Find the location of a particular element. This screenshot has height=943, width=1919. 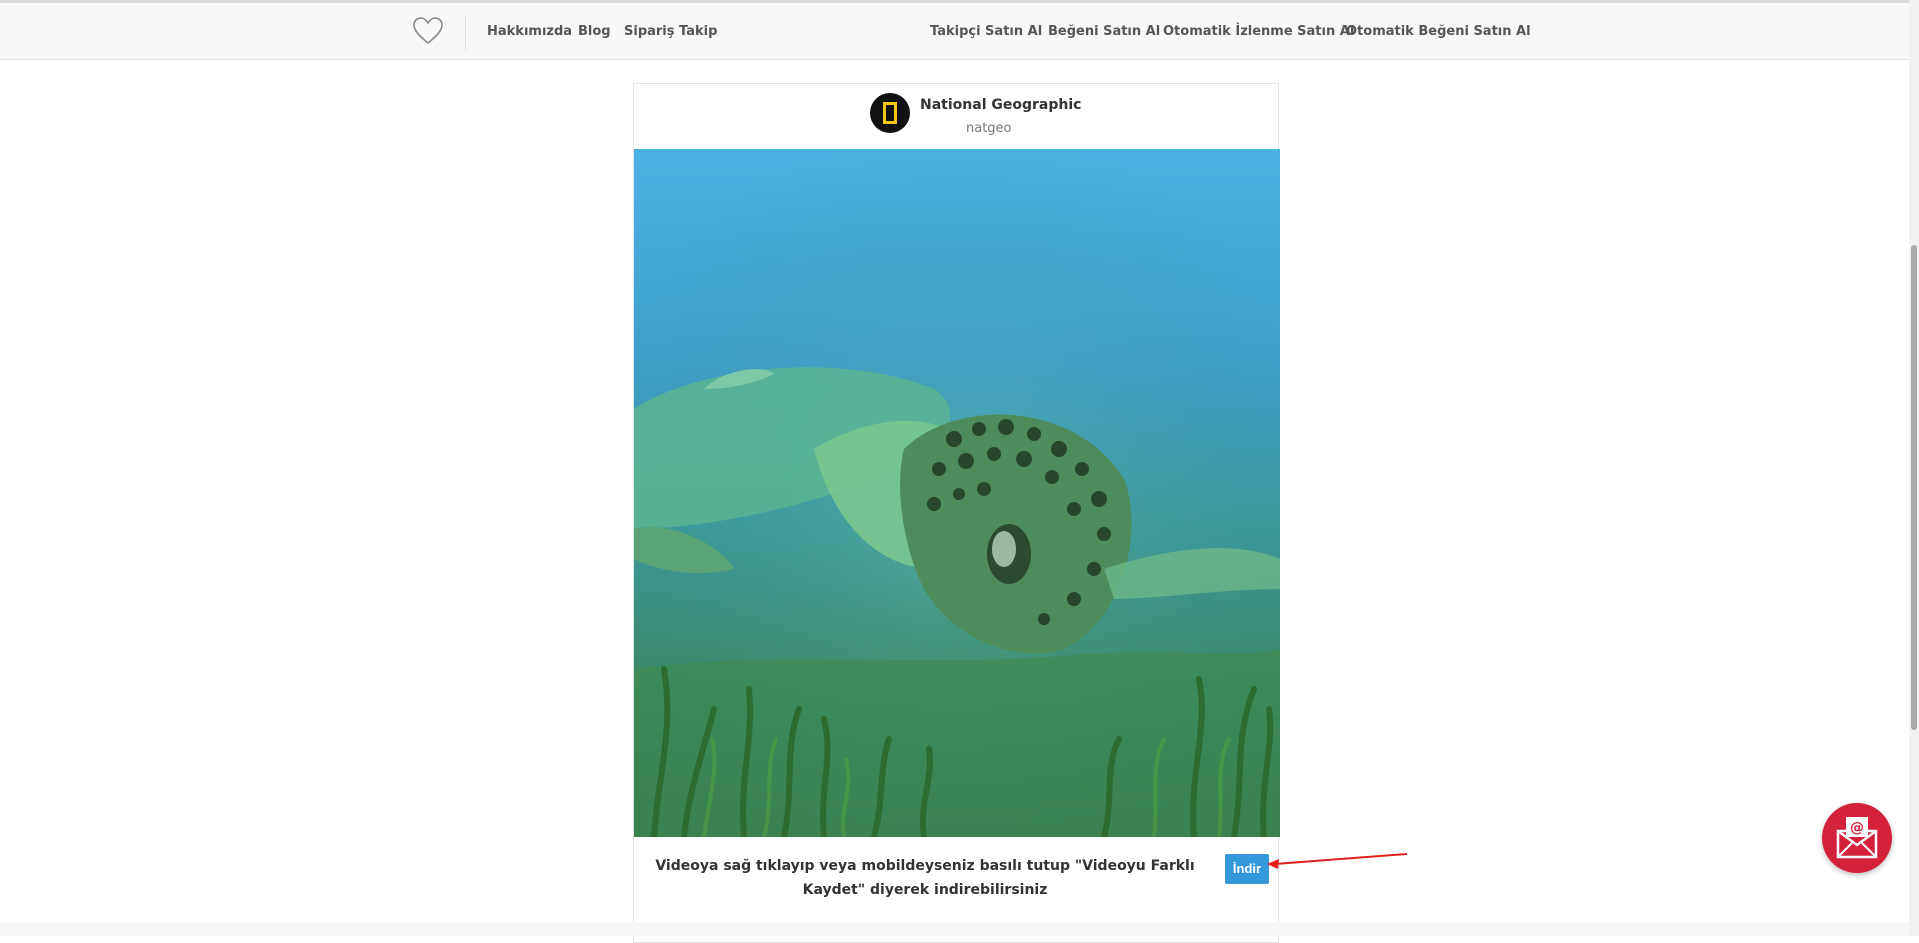

profile-avatar is located at coordinates (890, 113).